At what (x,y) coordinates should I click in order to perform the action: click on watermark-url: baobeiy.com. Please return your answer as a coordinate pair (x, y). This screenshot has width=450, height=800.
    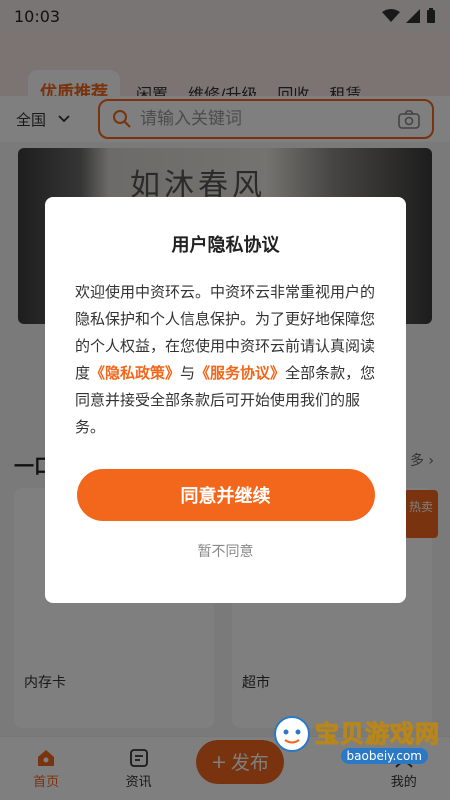
    Looking at the image, I should click on (384, 756).